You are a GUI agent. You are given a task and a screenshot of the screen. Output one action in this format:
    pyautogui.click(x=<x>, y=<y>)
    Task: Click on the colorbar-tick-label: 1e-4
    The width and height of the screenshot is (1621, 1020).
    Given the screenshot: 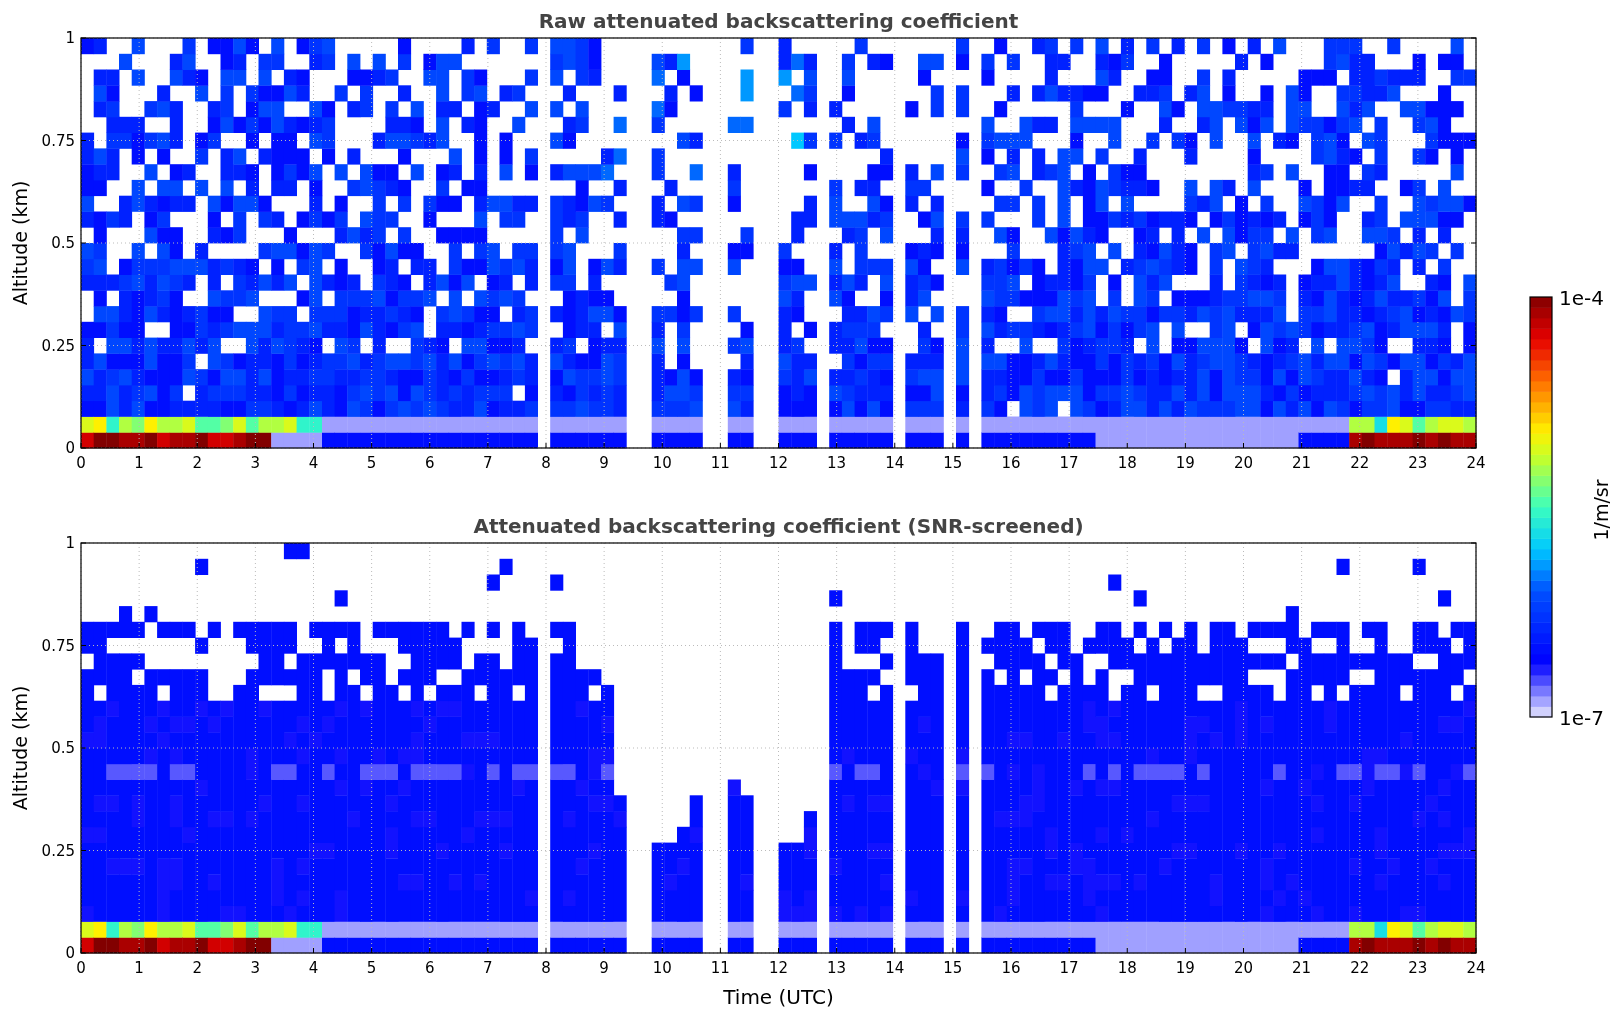 What is the action you would take?
    pyautogui.click(x=1581, y=298)
    